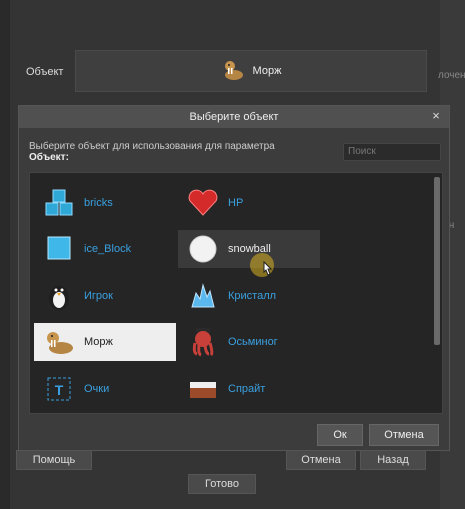  I want to click on svg-text: T, so click(59, 390).